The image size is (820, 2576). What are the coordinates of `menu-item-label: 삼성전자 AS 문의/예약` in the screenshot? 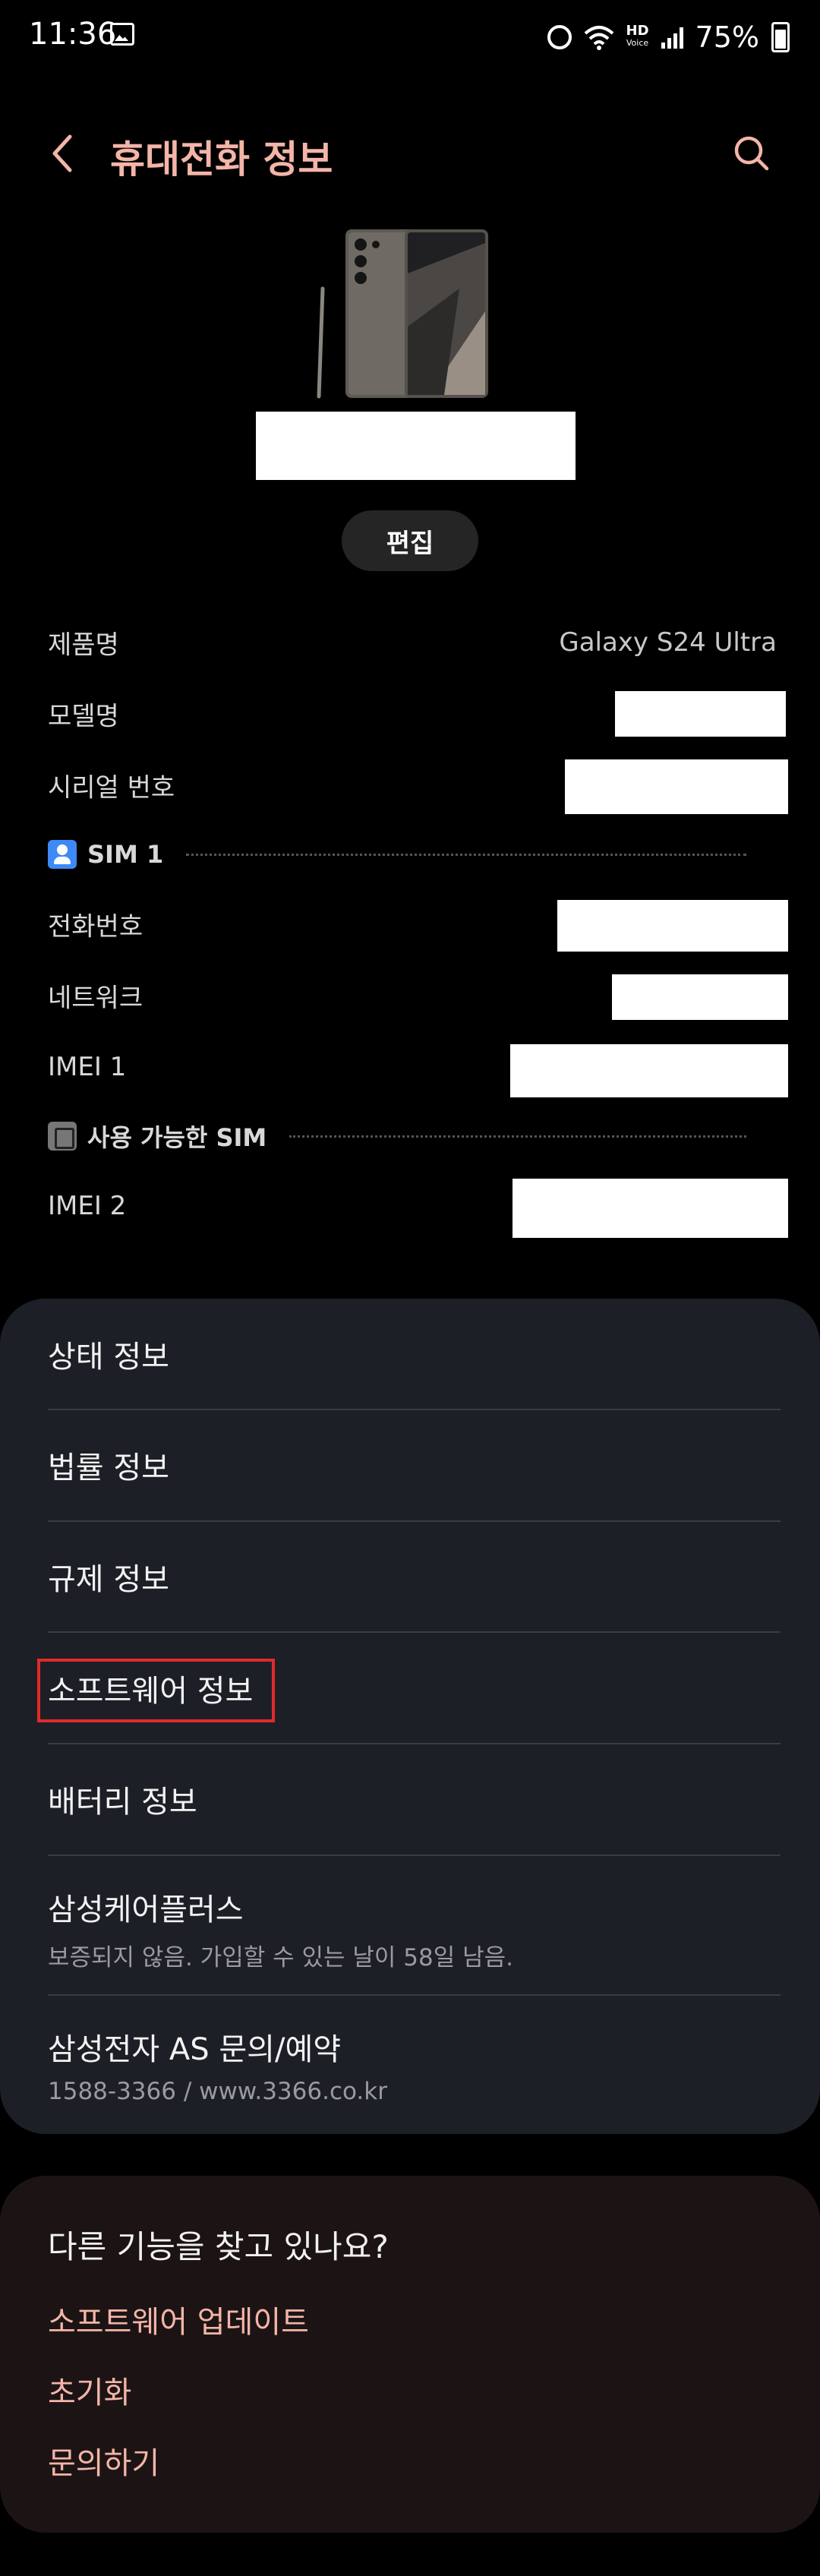 It's located at (195, 2049).